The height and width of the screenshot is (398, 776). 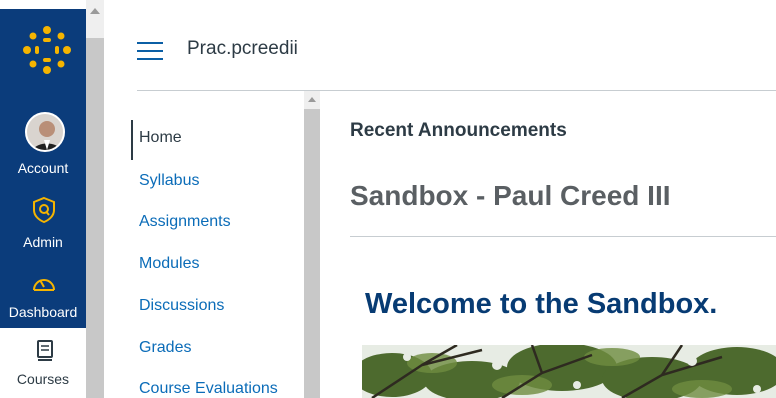 I want to click on dashboard-label: Dashboard, so click(x=43, y=312).